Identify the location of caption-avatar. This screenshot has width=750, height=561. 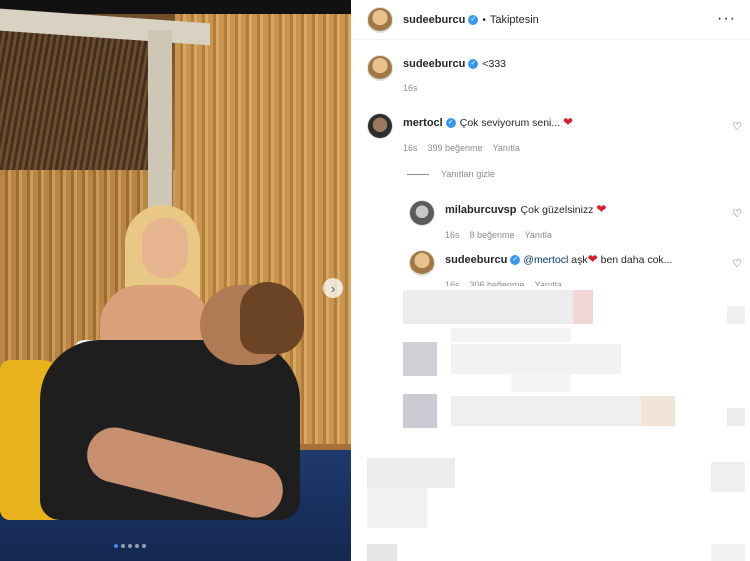
(380, 68).